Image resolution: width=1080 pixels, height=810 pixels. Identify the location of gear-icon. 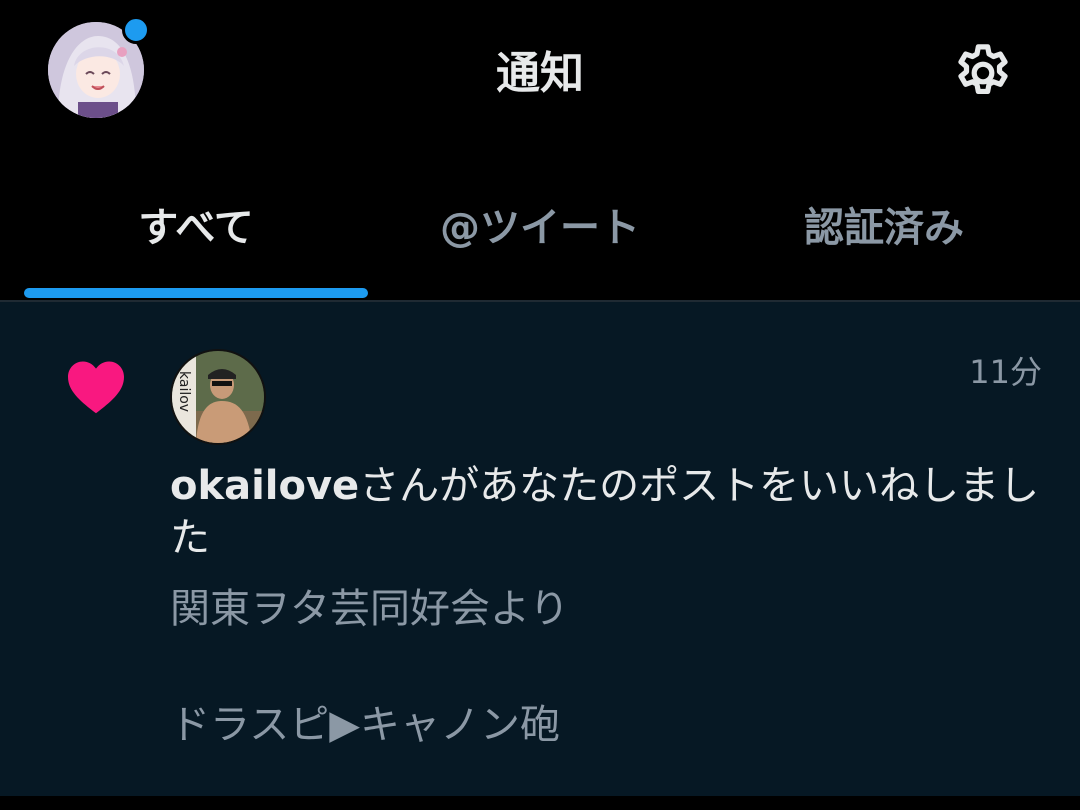
(983, 73).